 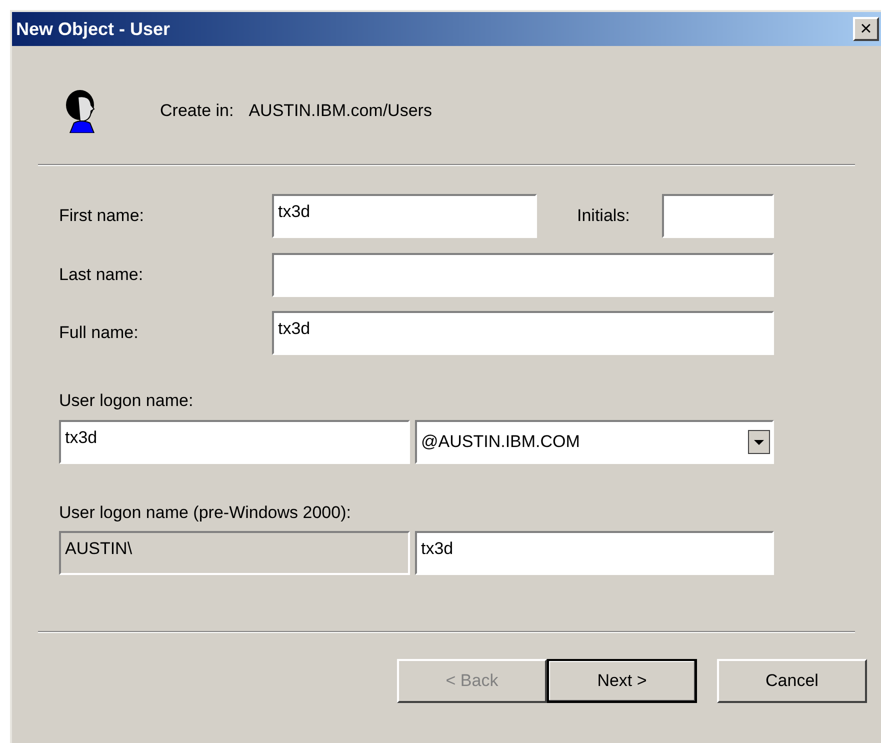 I want to click on first-name-field: tx3d, so click(x=404, y=216).